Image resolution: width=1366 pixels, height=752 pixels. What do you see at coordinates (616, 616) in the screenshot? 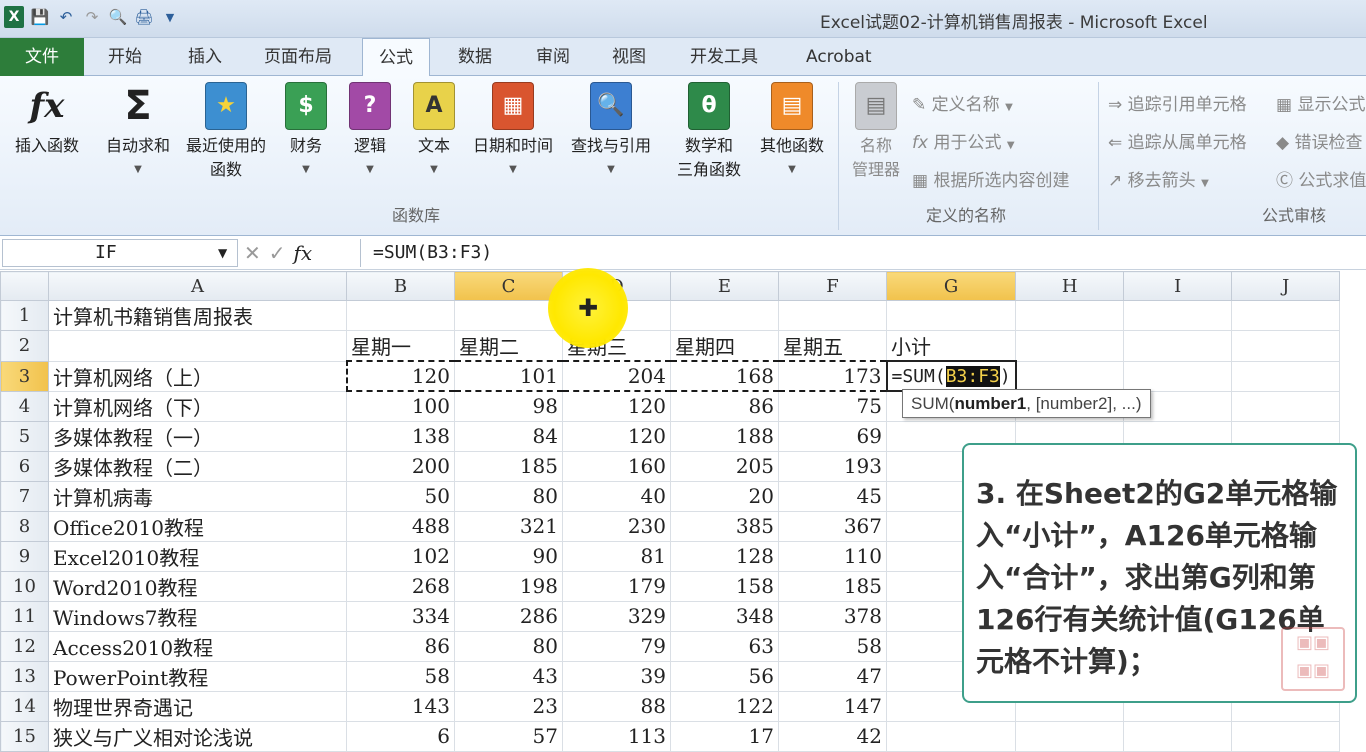
I see `cell-d11: 329` at bounding box center [616, 616].